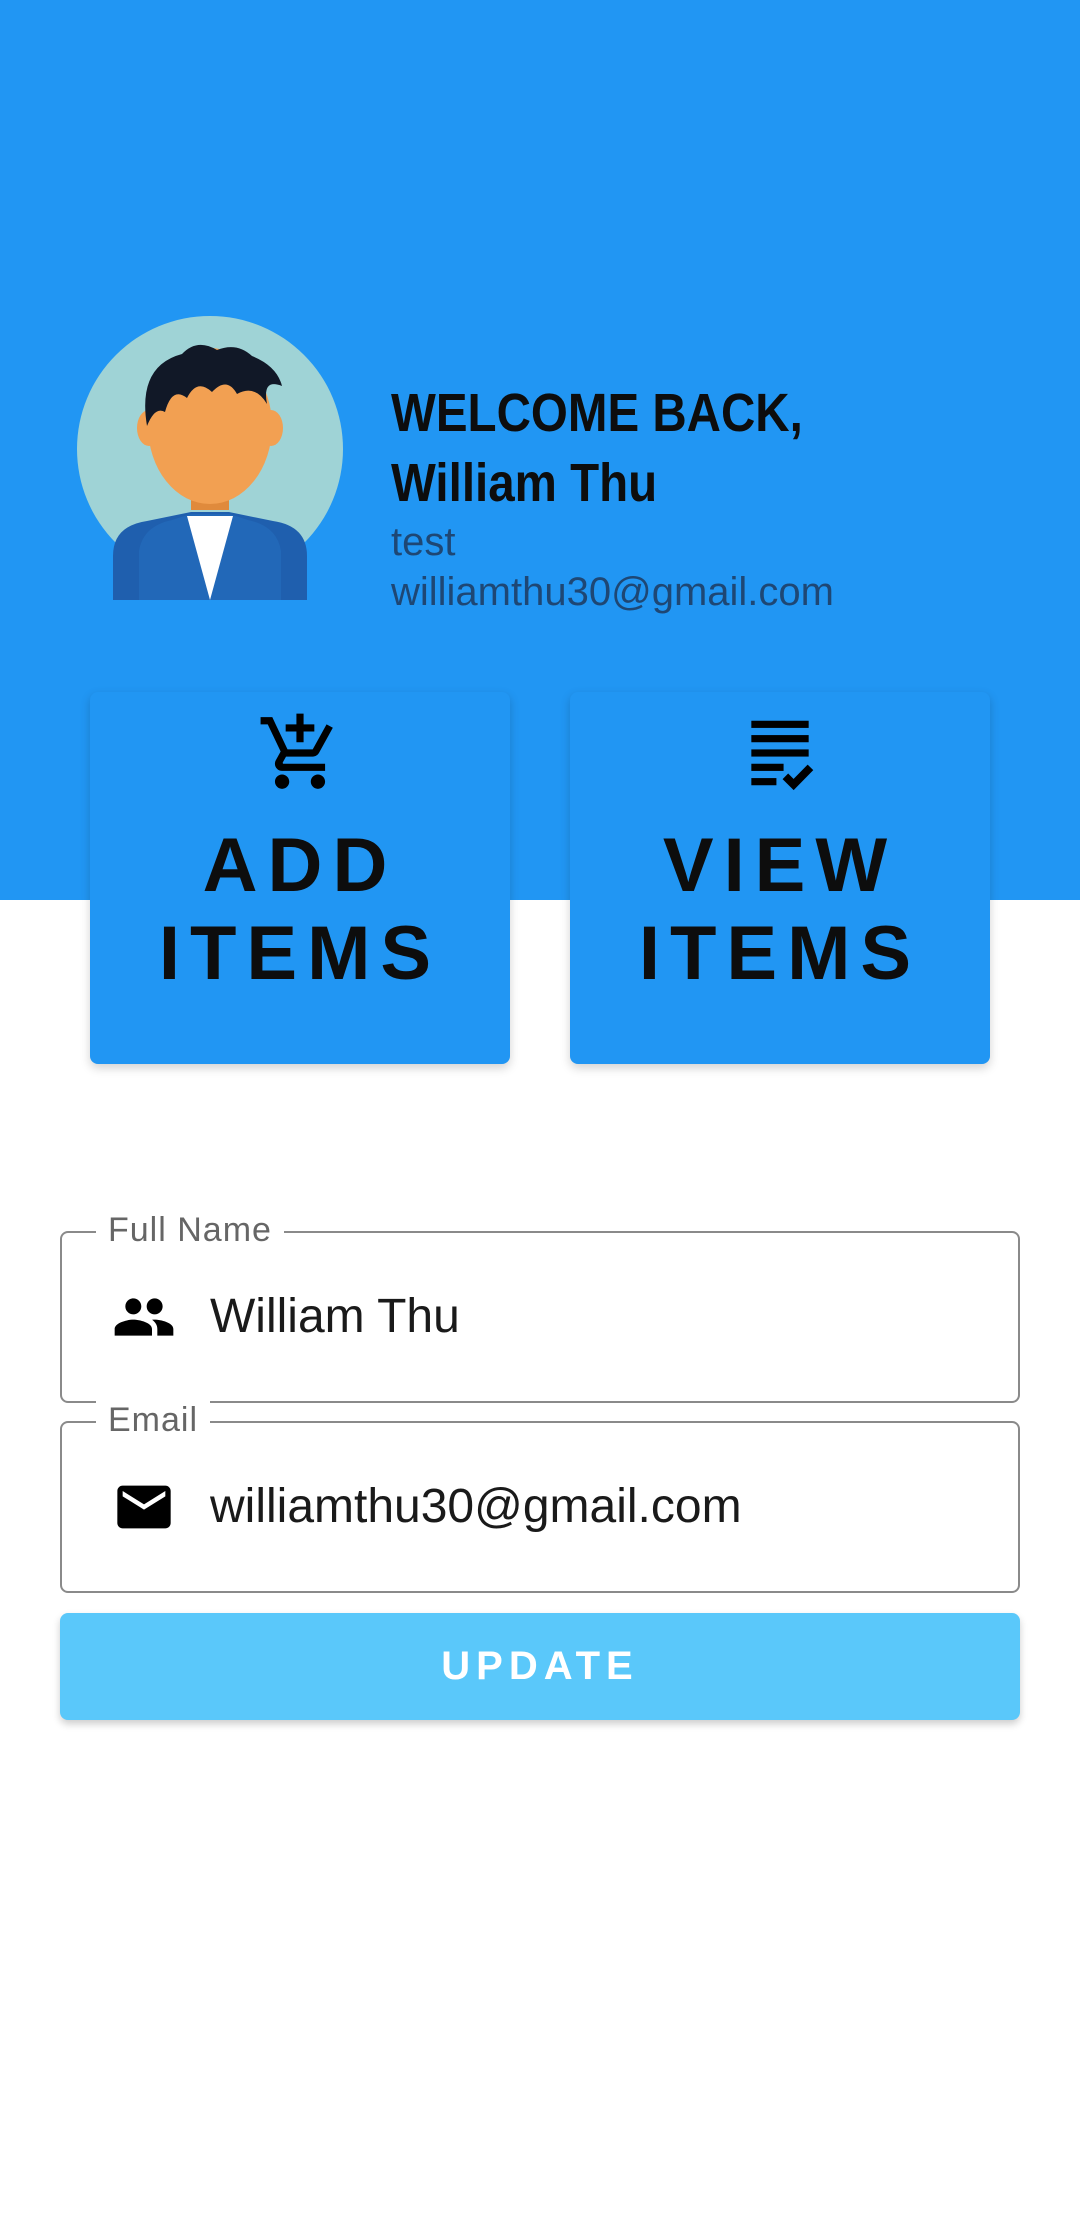 The image size is (1080, 2231). Describe the element at coordinates (423, 542) in the screenshot. I see `user-role: test` at that location.